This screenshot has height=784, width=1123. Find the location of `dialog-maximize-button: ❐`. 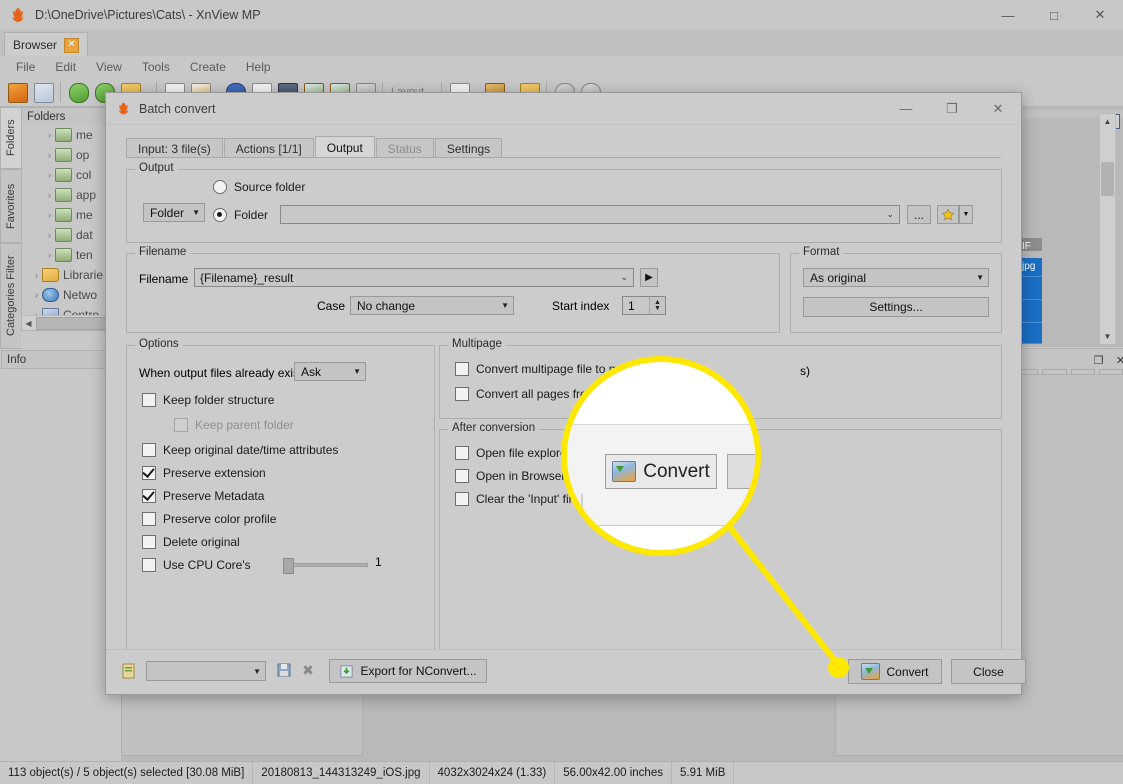

dialog-maximize-button: ❐ is located at coordinates (952, 108).